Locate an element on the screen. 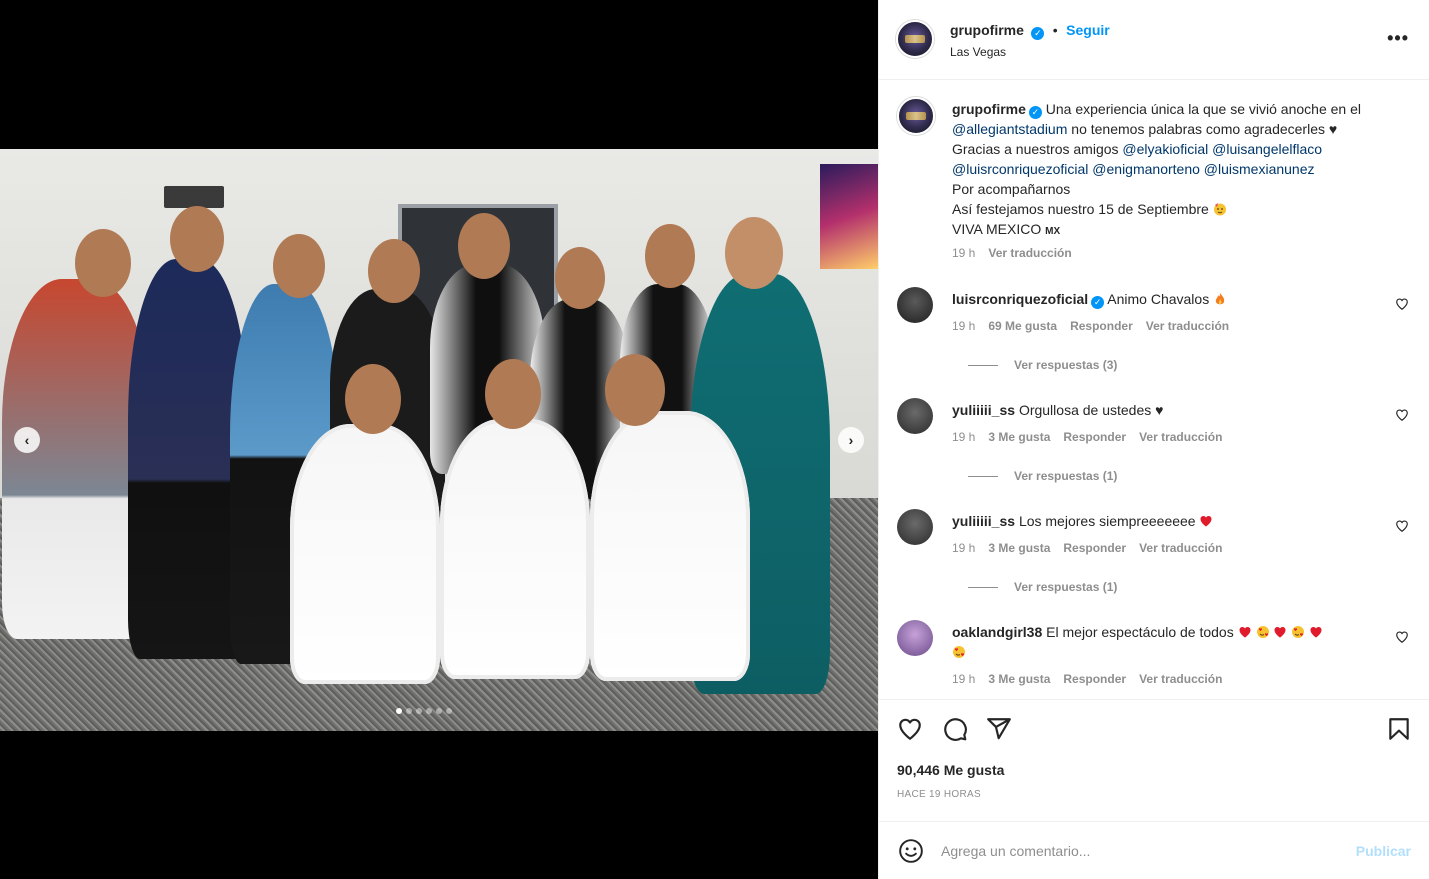 This screenshot has height=879, width=1429. comment-text: yuliiiii_ss Los mejores siempreeeeeee is located at coordinates (1177, 521).